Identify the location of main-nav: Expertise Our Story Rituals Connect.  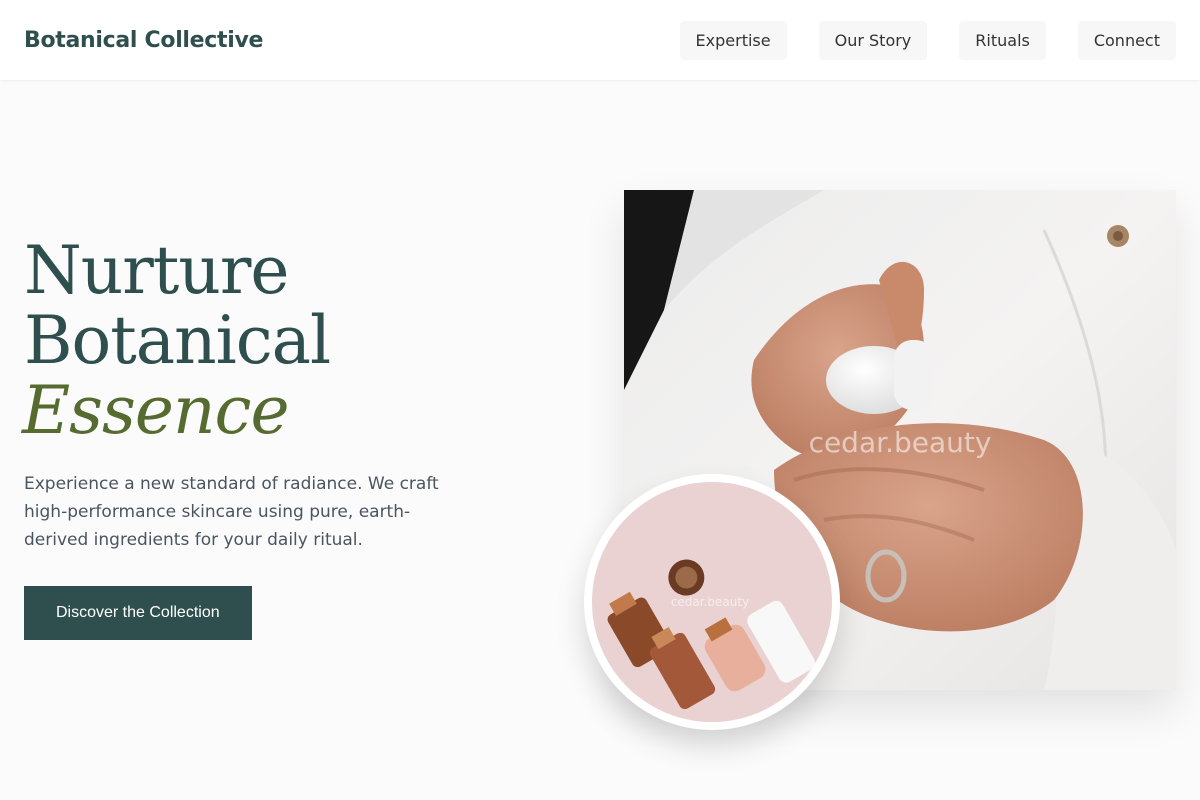
(927, 40).